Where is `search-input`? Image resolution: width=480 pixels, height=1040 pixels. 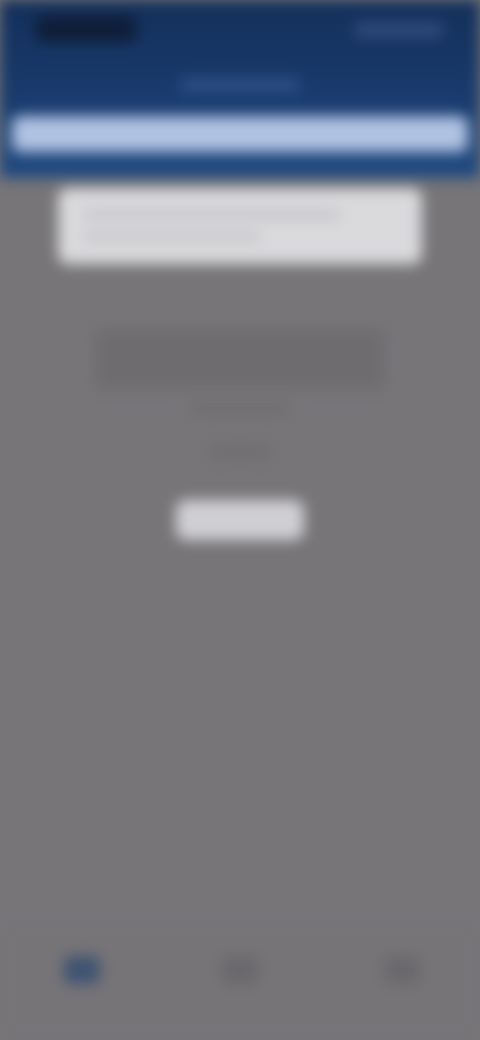
search-input is located at coordinates (242, 135).